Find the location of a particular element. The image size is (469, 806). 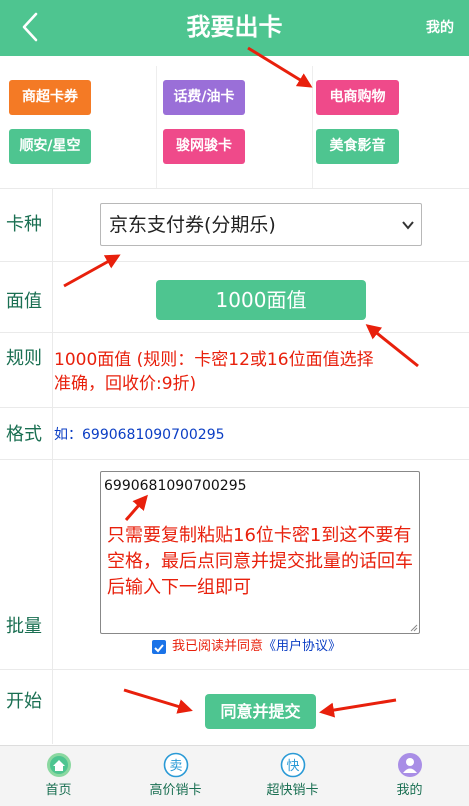

user-icon is located at coordinates (410, 765).